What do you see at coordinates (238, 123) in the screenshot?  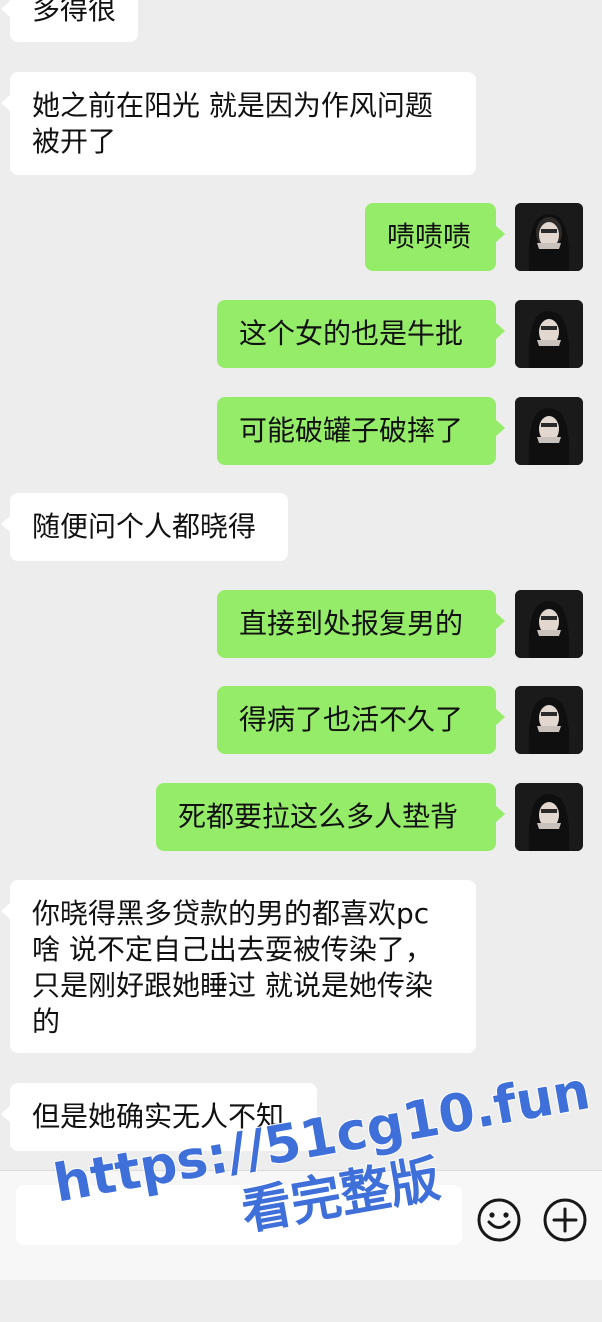 I see `message-incoming: 她之前在阳光 就是因为作风问题 被开了` at bounding box center [238, 123].